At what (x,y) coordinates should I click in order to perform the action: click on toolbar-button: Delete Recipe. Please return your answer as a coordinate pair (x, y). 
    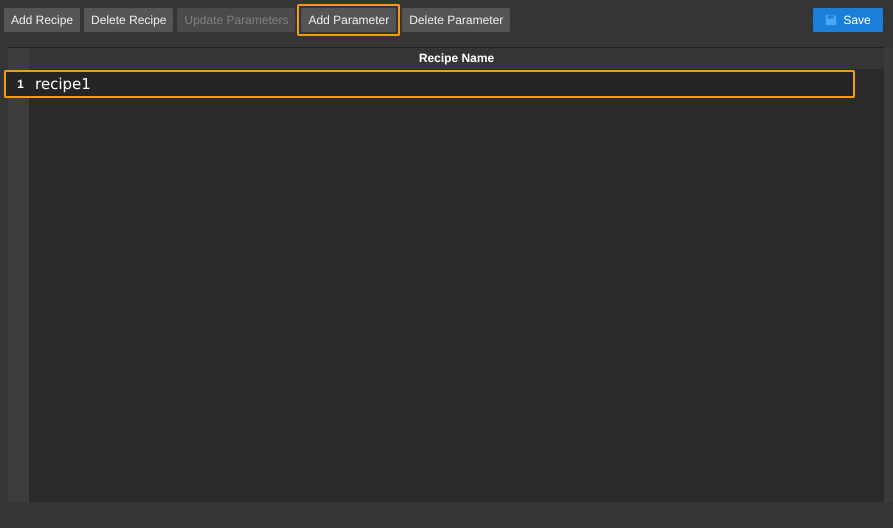
    Looking at the image, I should click on (129, 20).